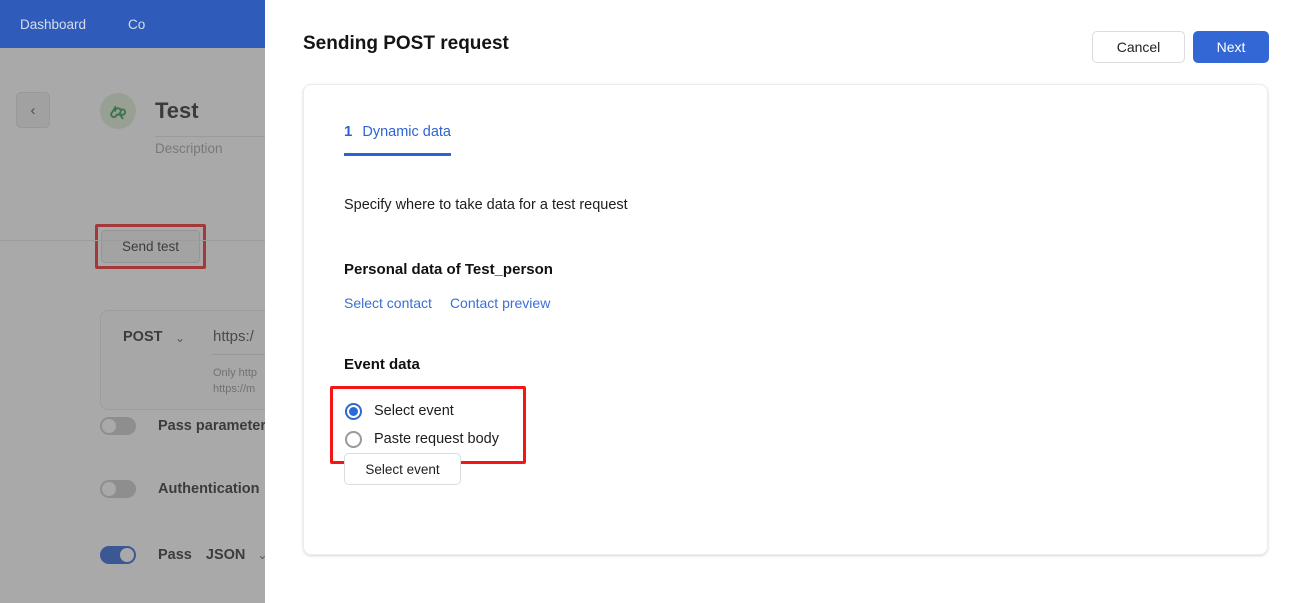  I want to click on next-button: Next, so click(1231, 47).